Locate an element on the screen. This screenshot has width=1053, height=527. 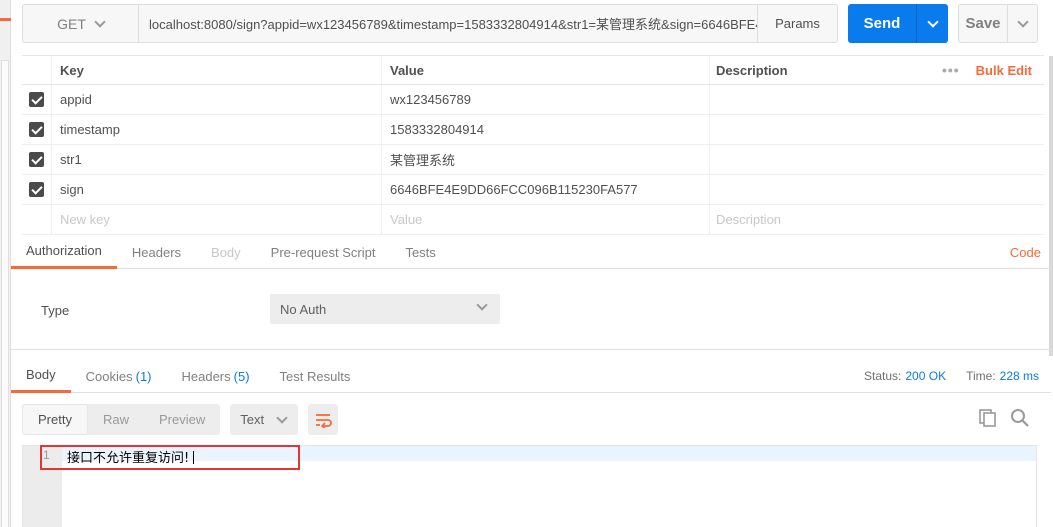
raw-button: Raw is located at coordinates (116, 419).